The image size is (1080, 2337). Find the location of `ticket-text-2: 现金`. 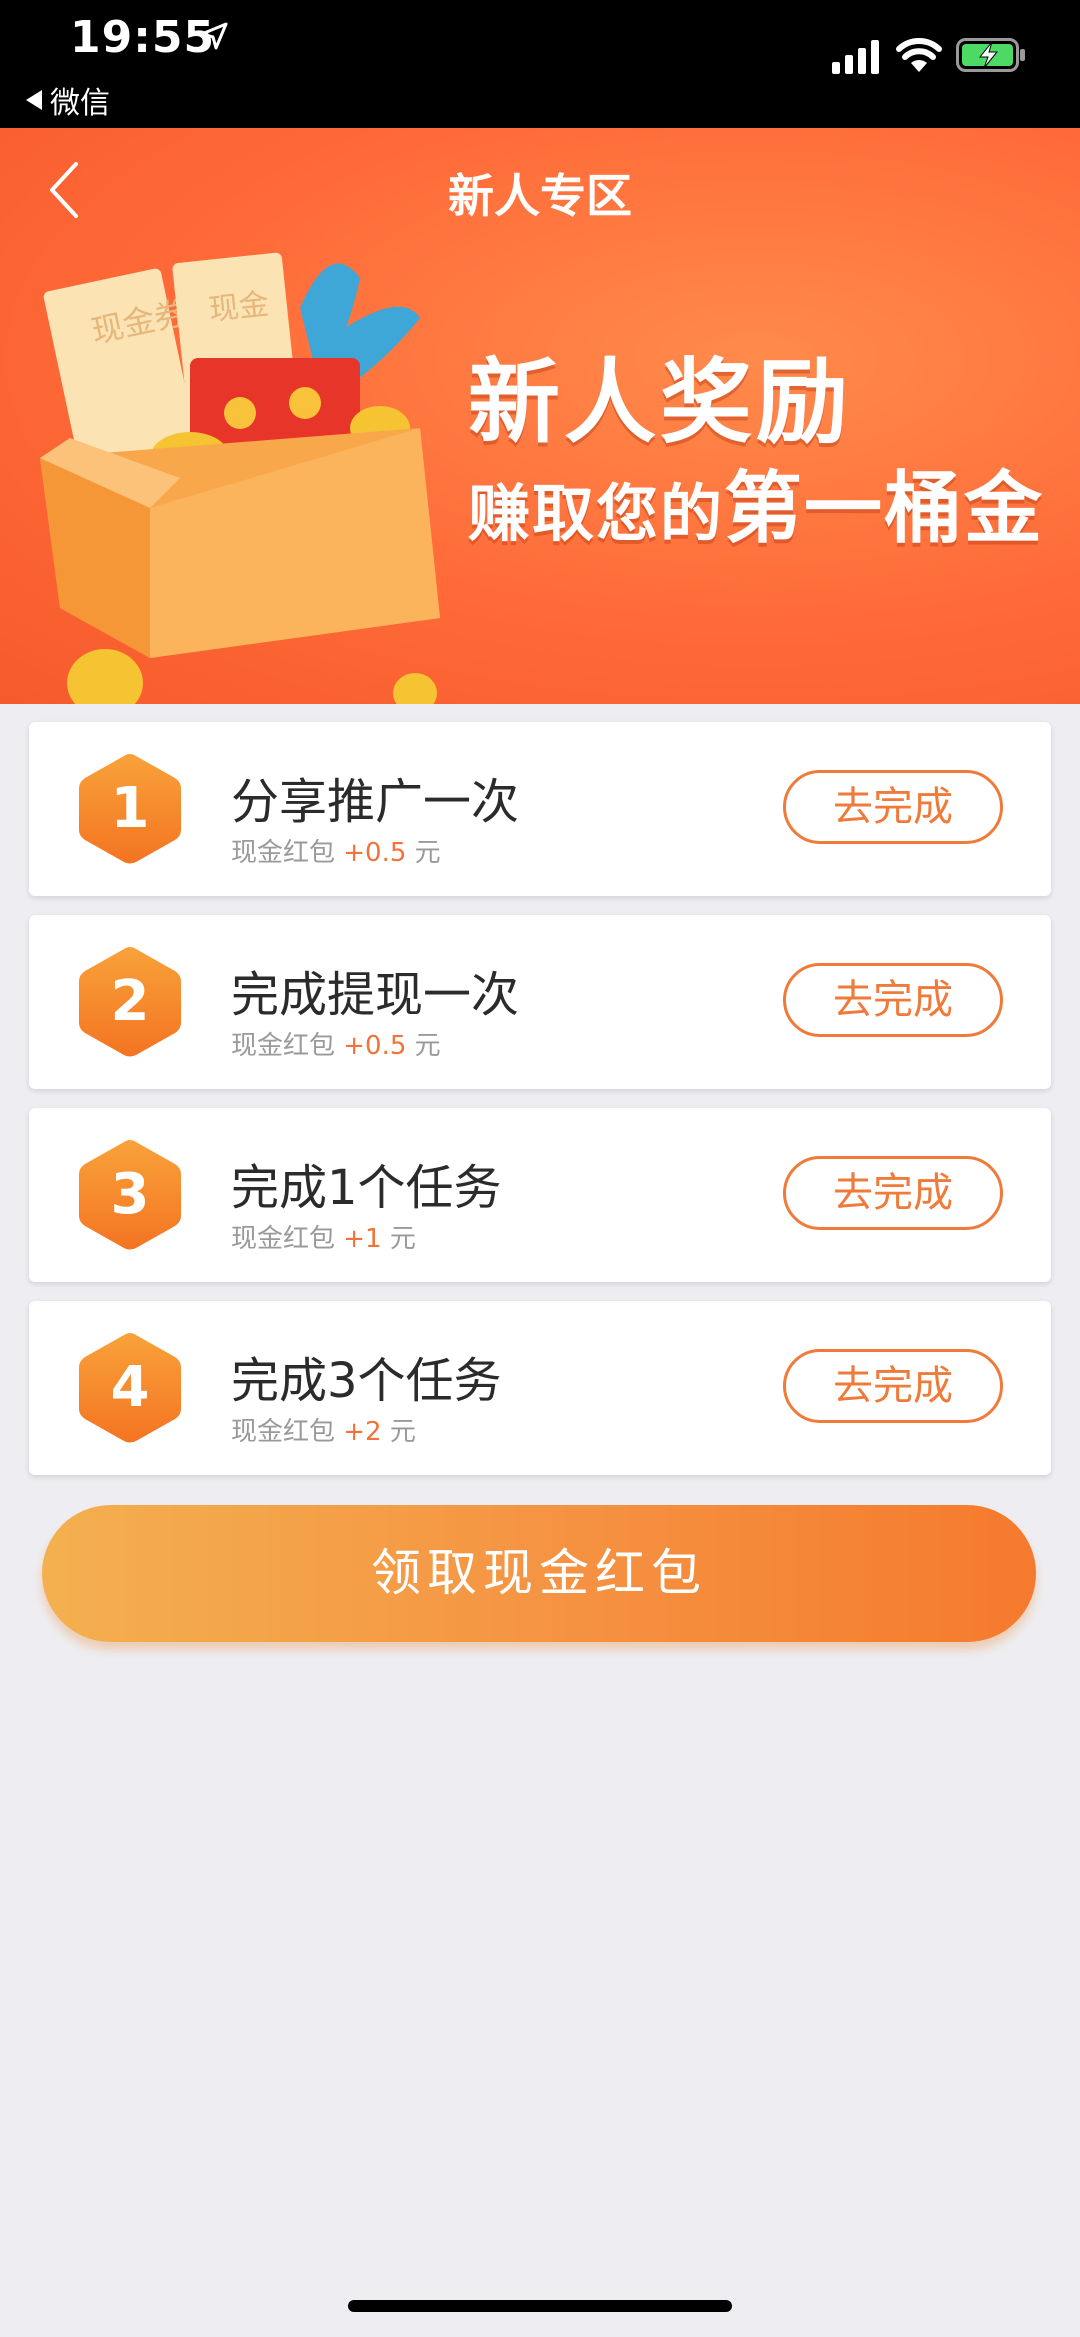

ticket-text-2: 现金 is located at coordinates (238, 307).